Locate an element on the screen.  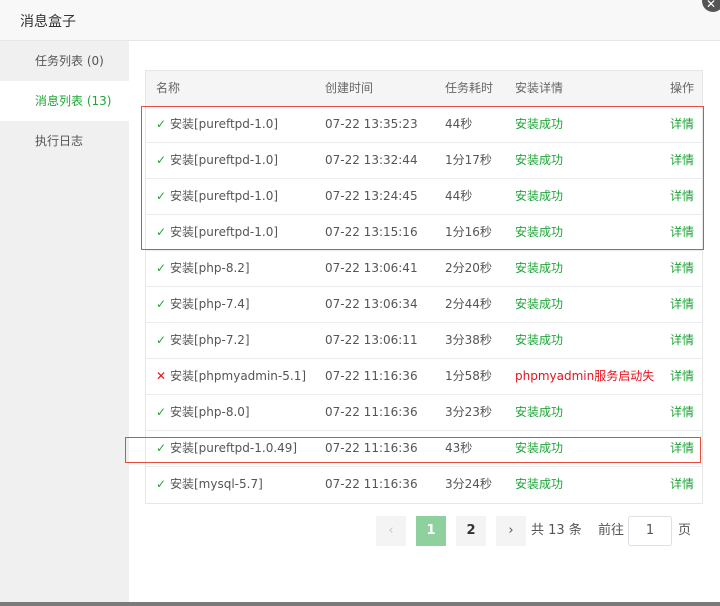
header-detail: 安装详情 is located at coordinates (539, 88).